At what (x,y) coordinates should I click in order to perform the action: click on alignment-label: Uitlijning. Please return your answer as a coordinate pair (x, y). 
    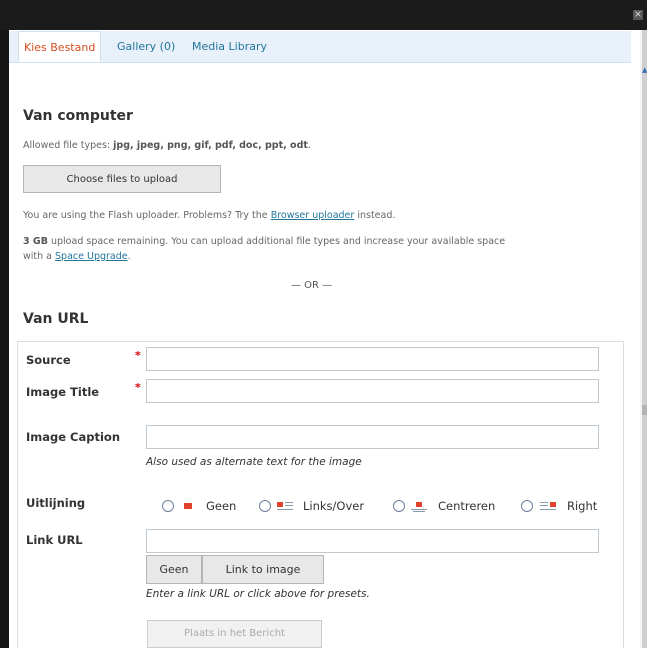
    Looking at the image, I should click on (56, 503).